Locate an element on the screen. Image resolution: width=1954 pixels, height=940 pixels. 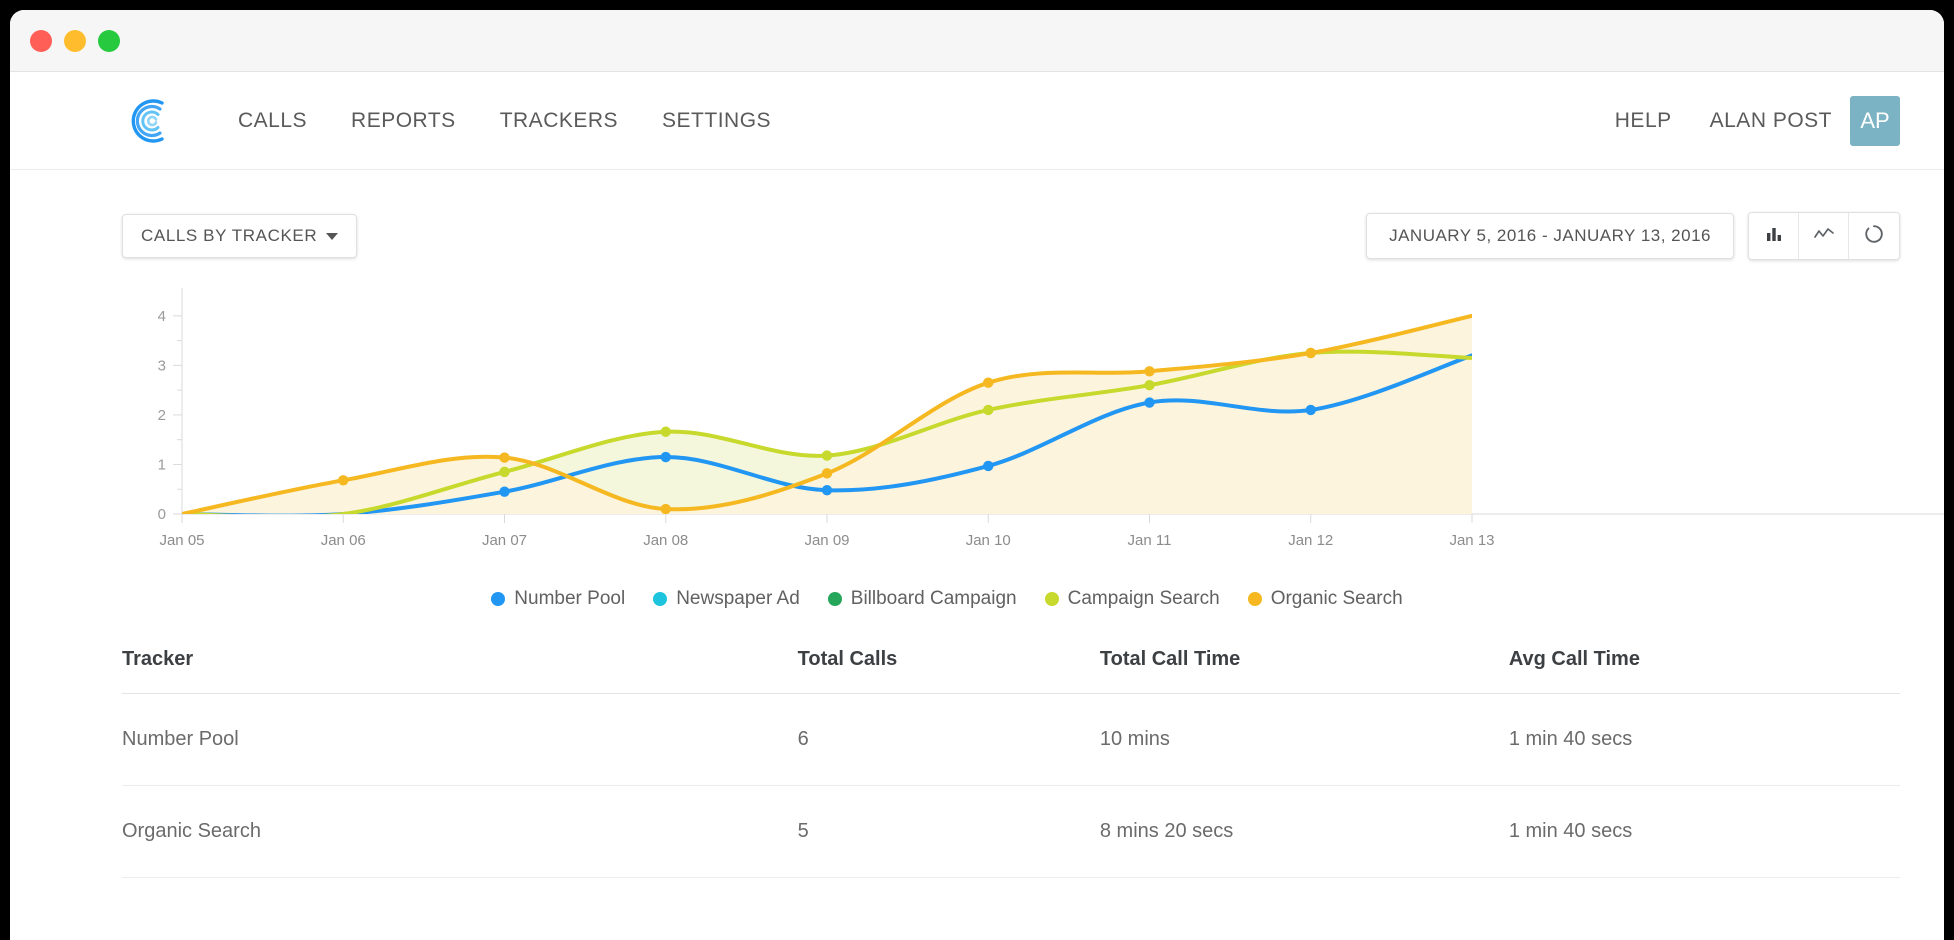
minimize-window-button is located at coordinates (75, 40).